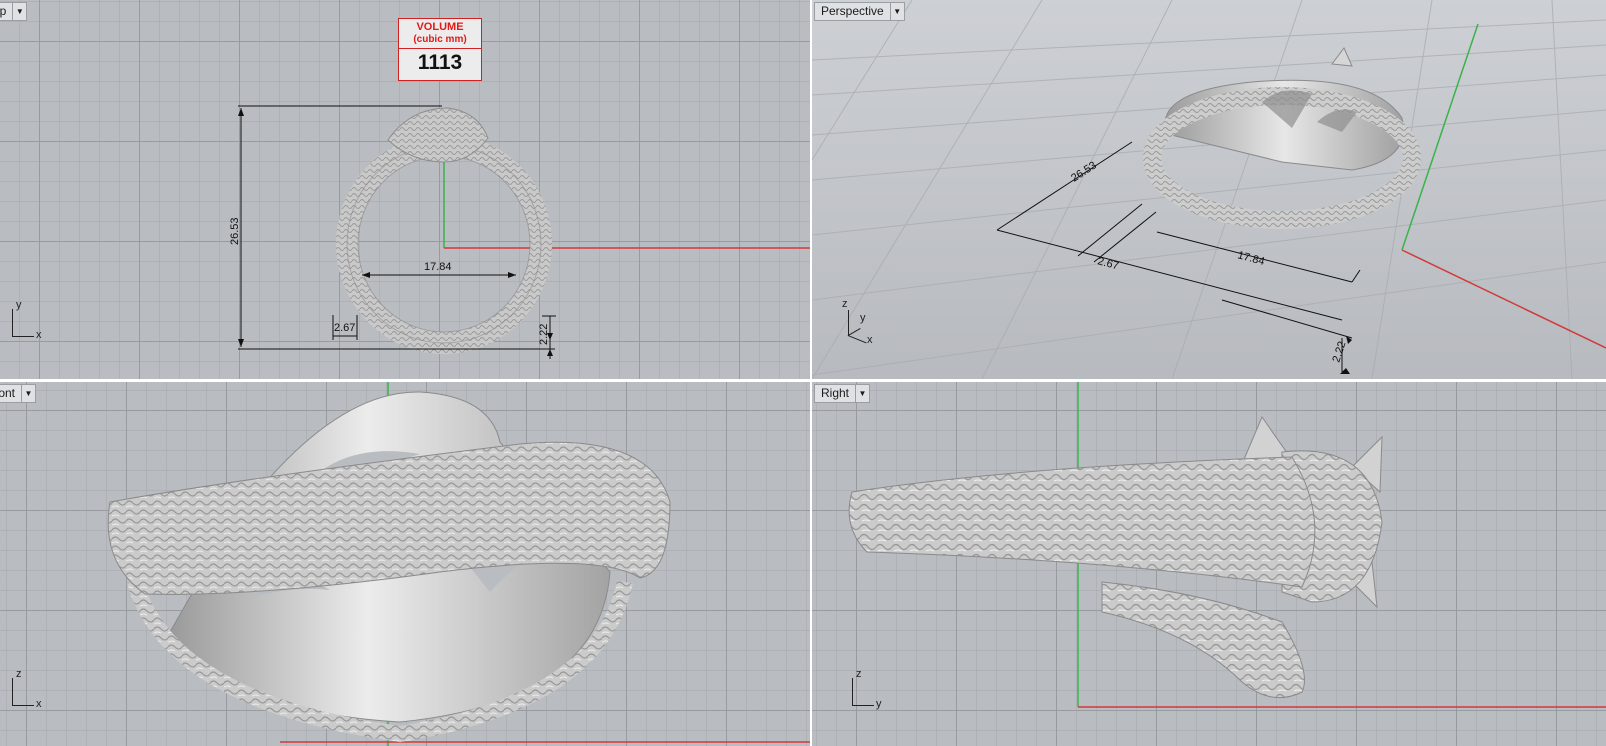 The image size is (1606, 746). I want to click on volume-title: VOLUME, so click(440, 27).